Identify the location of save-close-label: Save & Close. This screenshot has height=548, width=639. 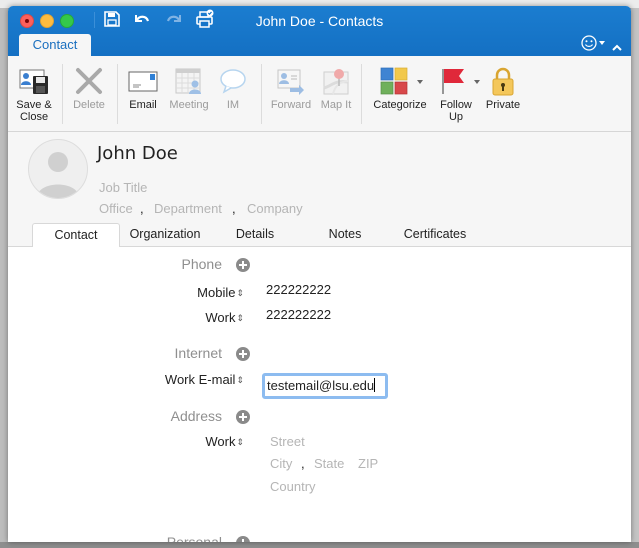
(34, 111).